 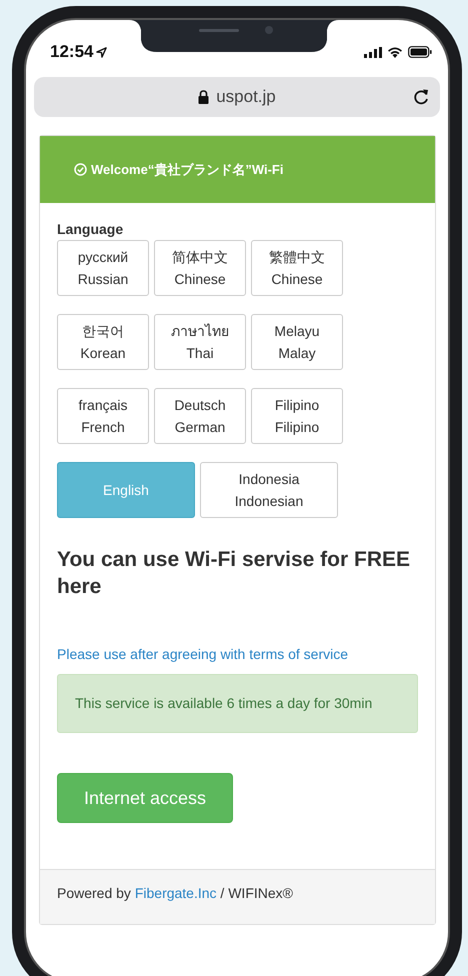 I want to click on terms-link: Please use after agreeing with terms of service, so click(x=237, y=654).